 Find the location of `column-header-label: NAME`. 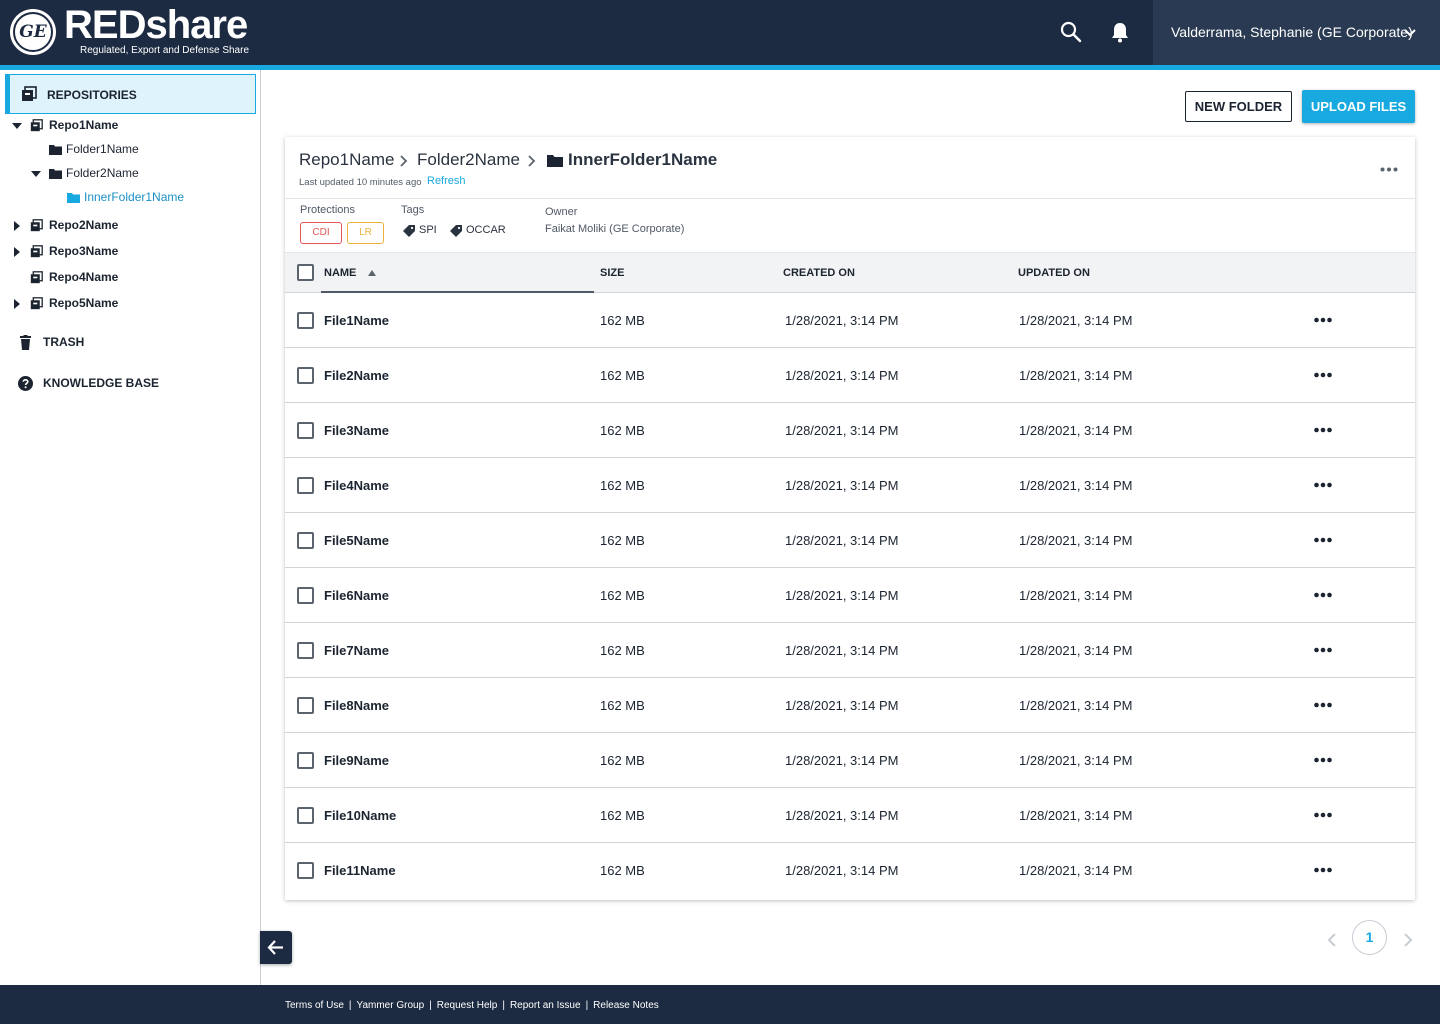

column-header-label: NAME is located at coordinates (340, 273).